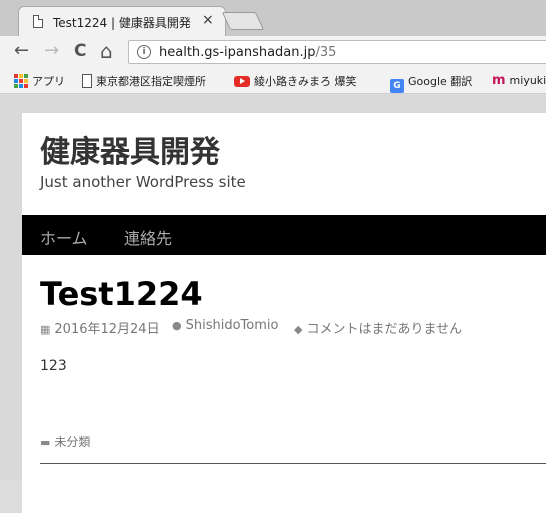  I want to click on divider, so click(293, 463).